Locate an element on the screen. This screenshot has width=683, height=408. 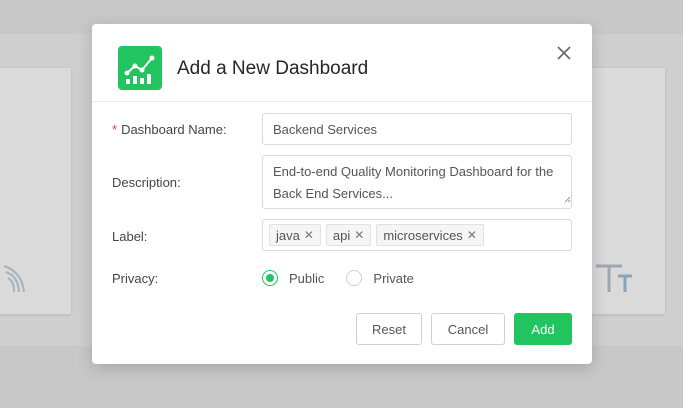
resize-grip-icon is located at coordinates (567, 199).